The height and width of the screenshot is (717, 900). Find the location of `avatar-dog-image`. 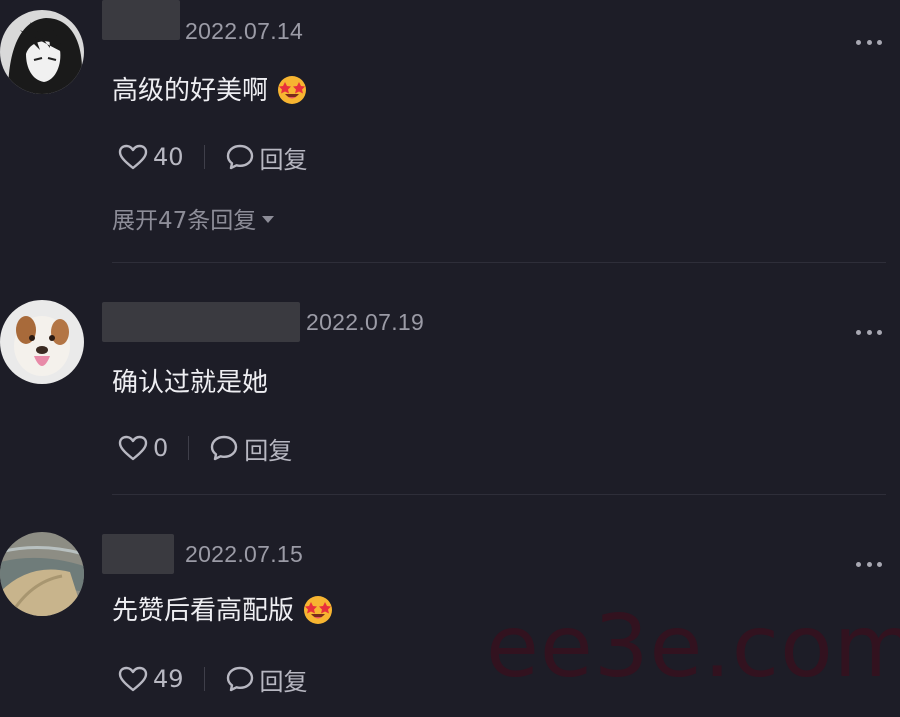

avatar-dog-image is located at coordinates (42, 342).